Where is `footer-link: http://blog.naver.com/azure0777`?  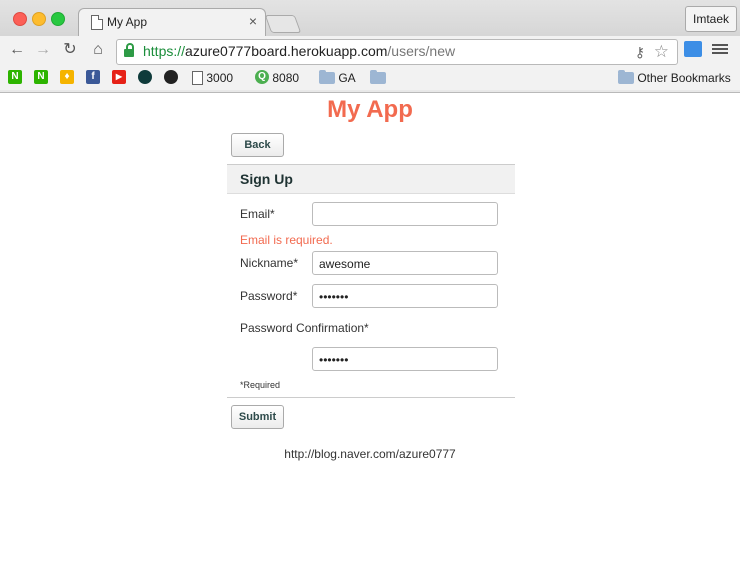
footer-link: http://blog.naver.com/azure0777 is located at coordinates (370, 454).